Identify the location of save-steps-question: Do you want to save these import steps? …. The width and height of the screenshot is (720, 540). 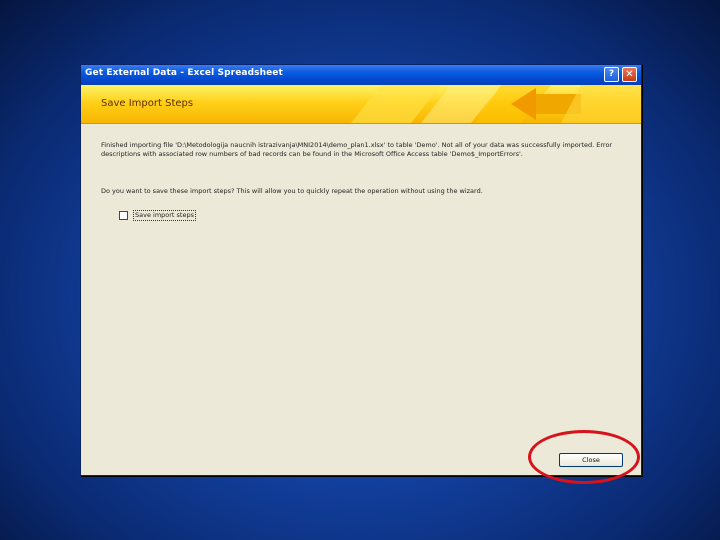
(292, 191).